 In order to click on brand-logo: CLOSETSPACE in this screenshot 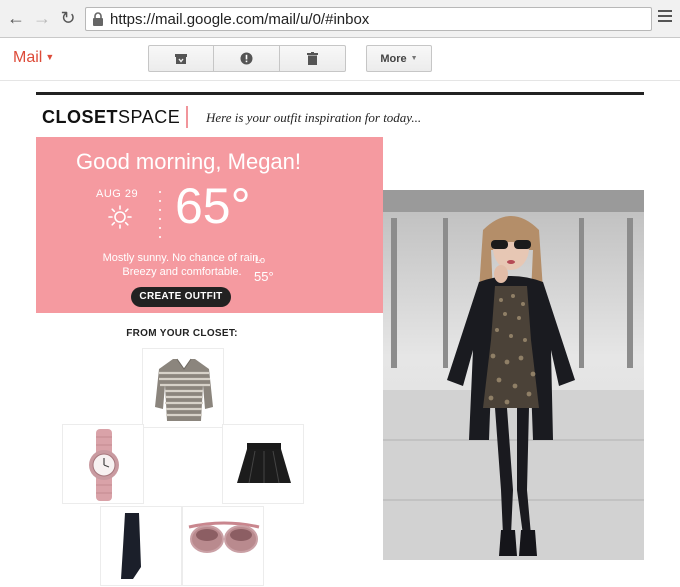, I will do `click(111, 117)`.